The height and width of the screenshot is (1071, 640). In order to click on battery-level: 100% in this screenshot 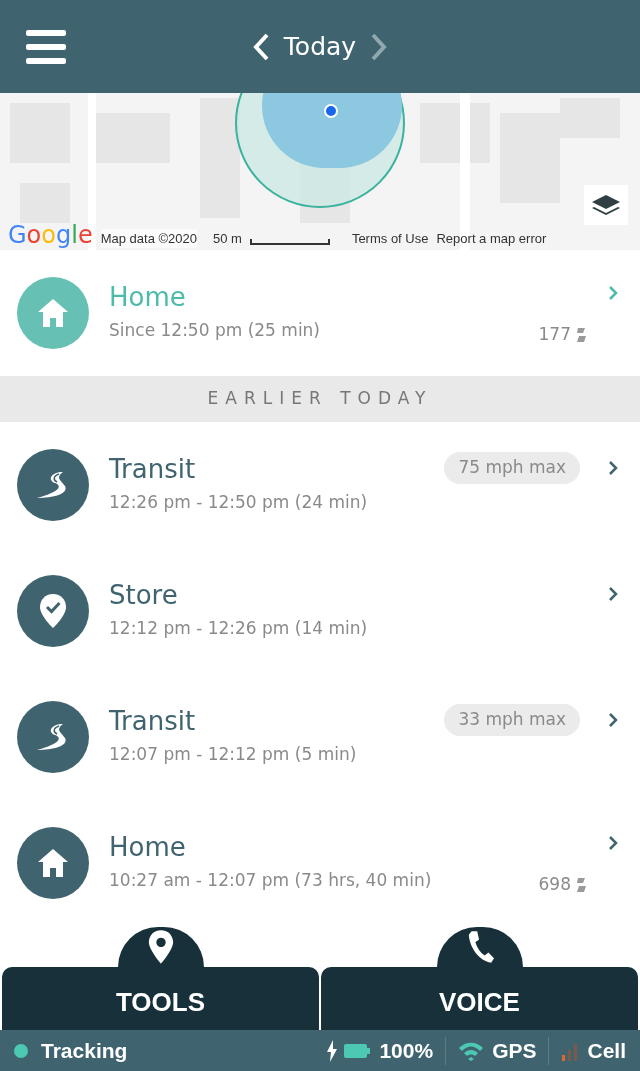, I will do `click(406, 1050)`.